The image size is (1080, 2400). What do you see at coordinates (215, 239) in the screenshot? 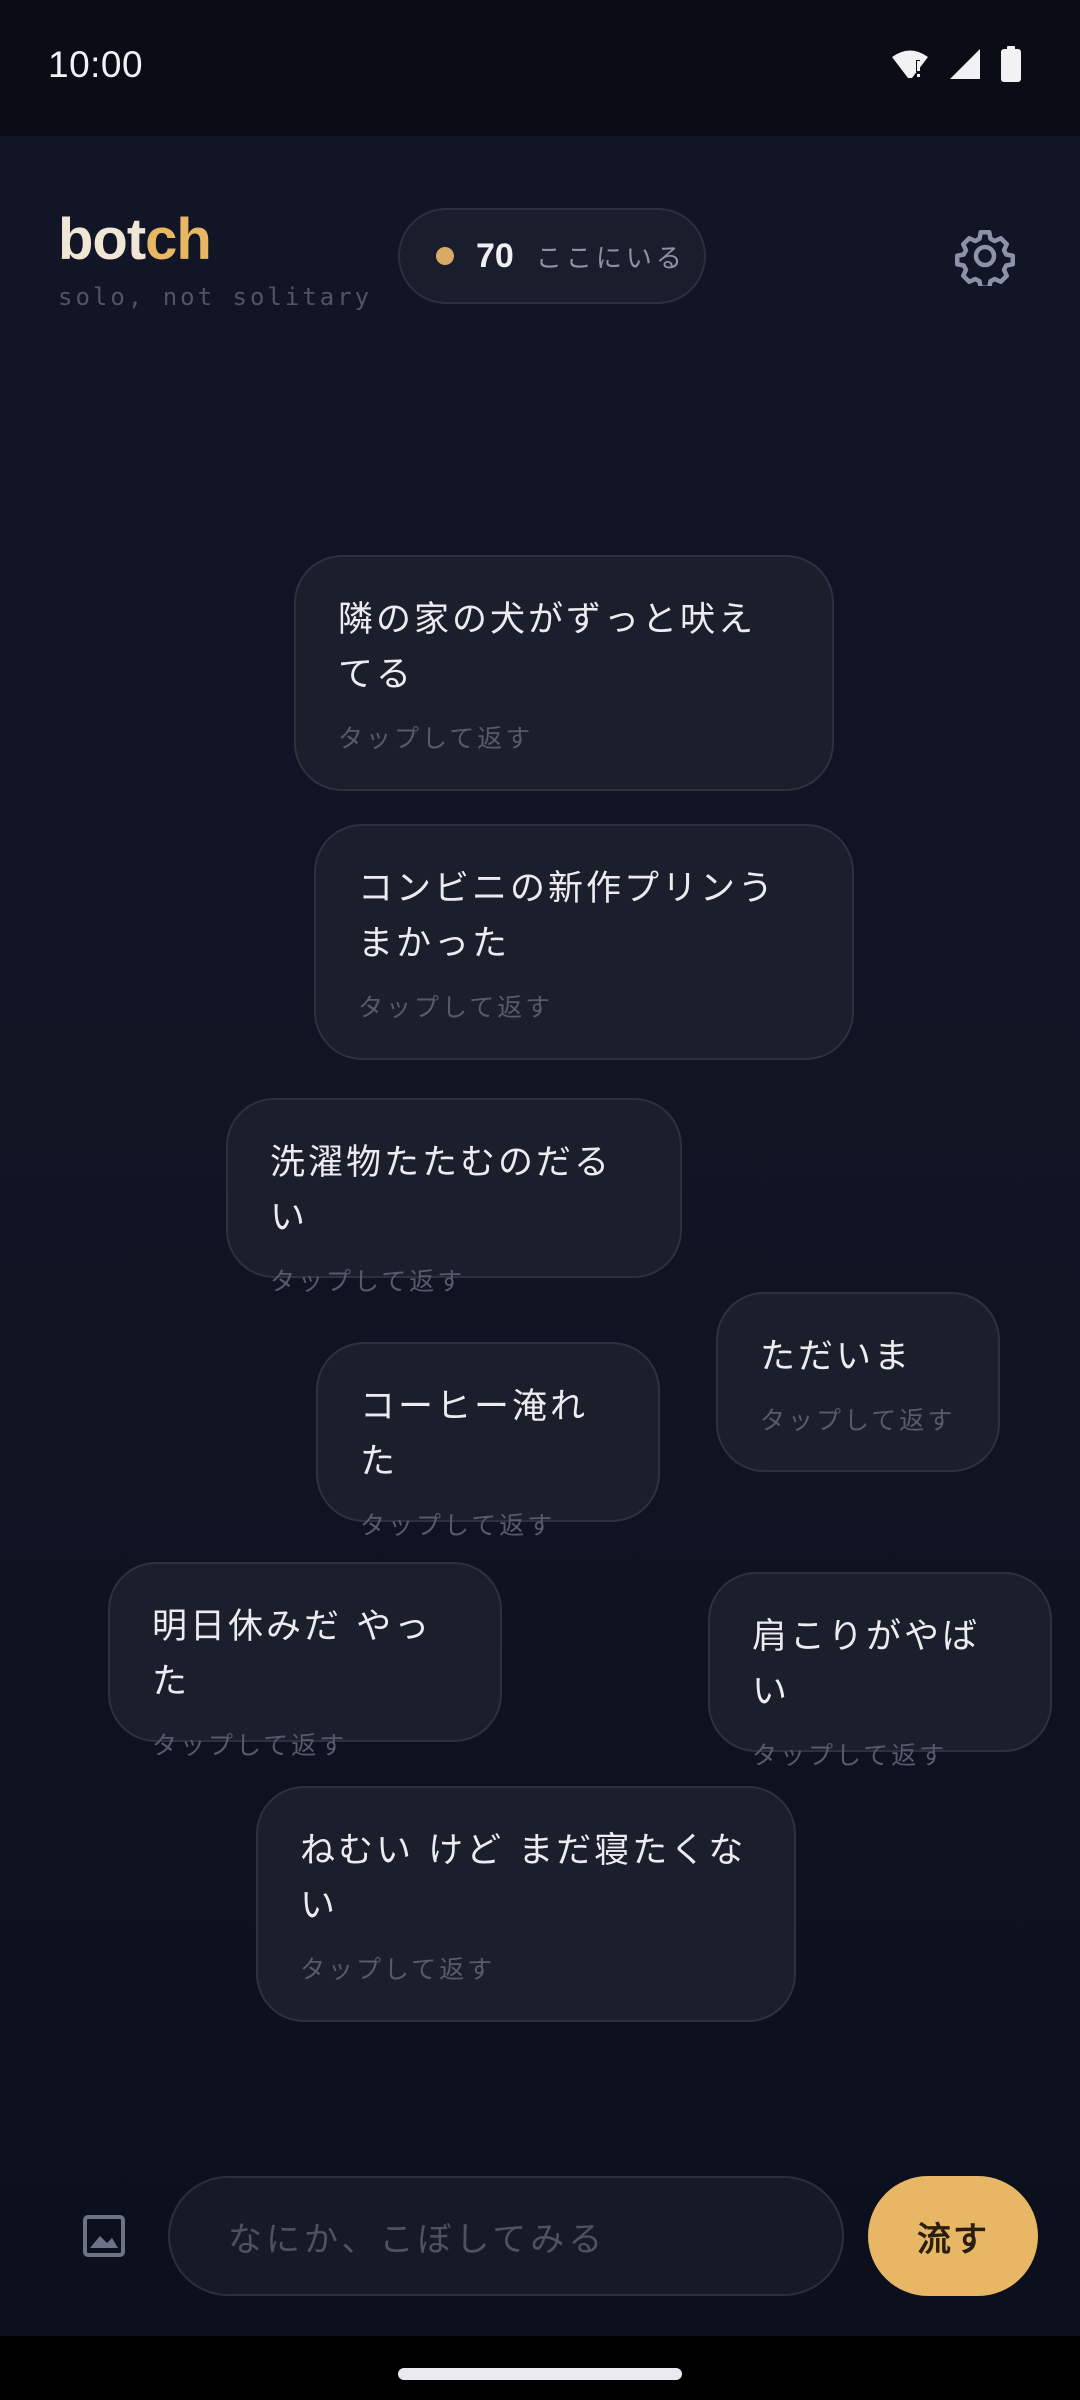
I see `app-logo: botch` at bounding box center [215, 239].